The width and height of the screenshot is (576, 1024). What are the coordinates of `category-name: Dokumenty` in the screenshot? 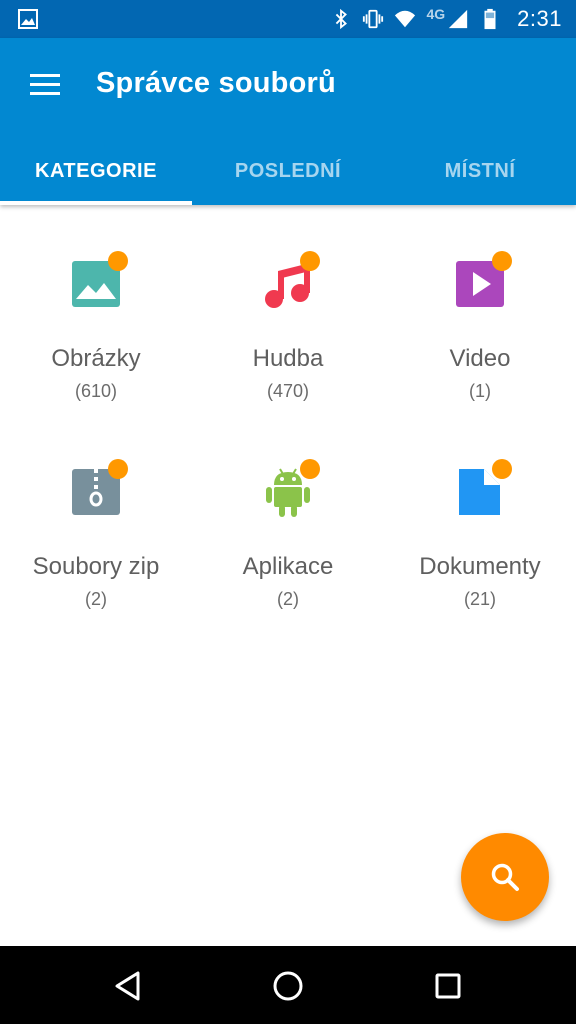 It's located at (480, 566).